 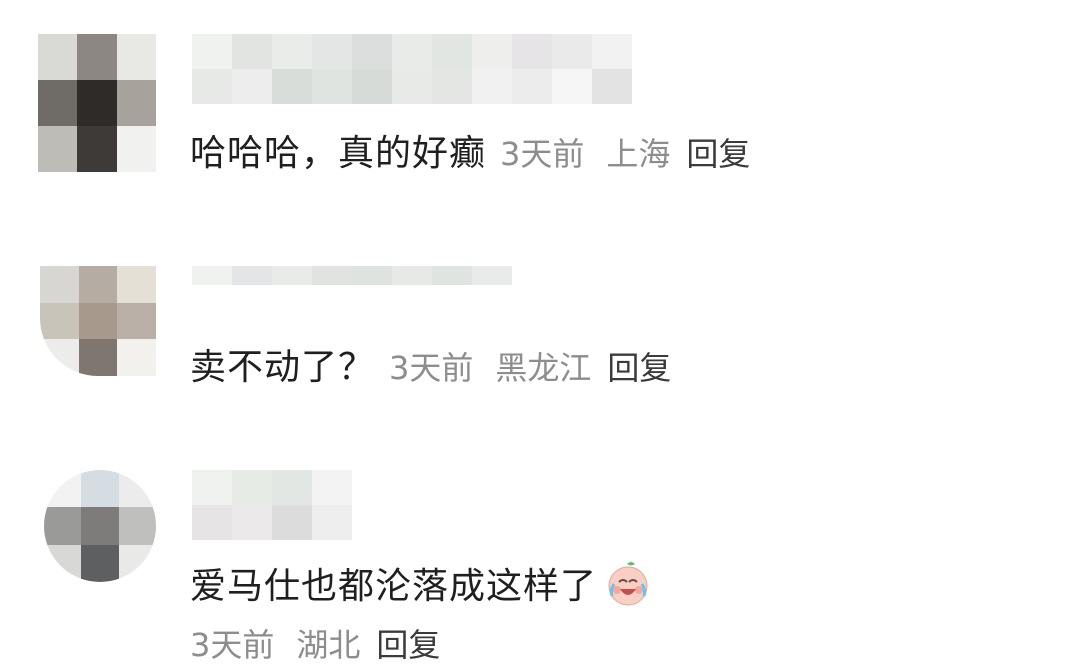 I want to click on comment-location: 黑龙江, so click(x=543, y=368).